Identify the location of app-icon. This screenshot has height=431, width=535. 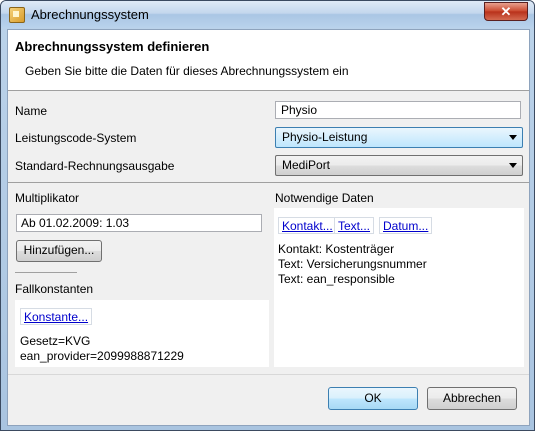
(17, 15).